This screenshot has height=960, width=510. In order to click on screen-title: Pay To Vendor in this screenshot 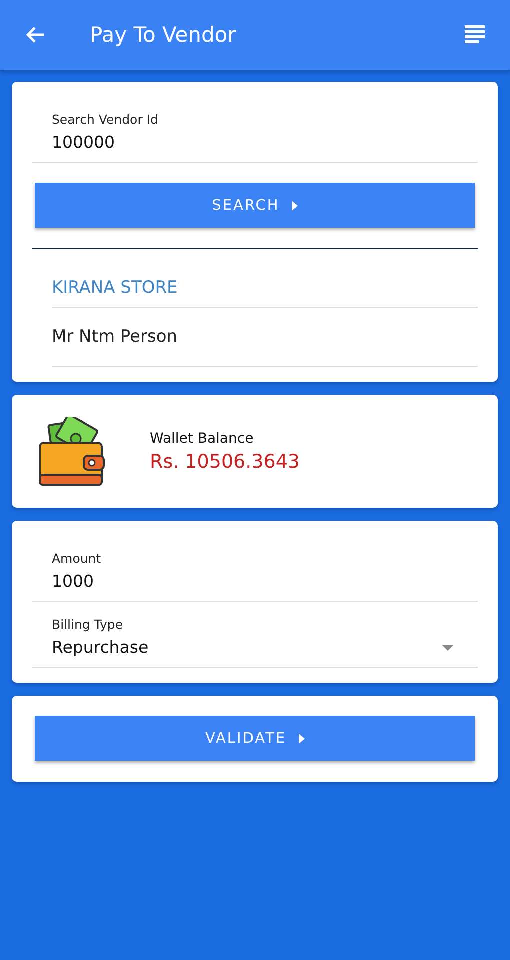, I will do `click(164, 35)`.